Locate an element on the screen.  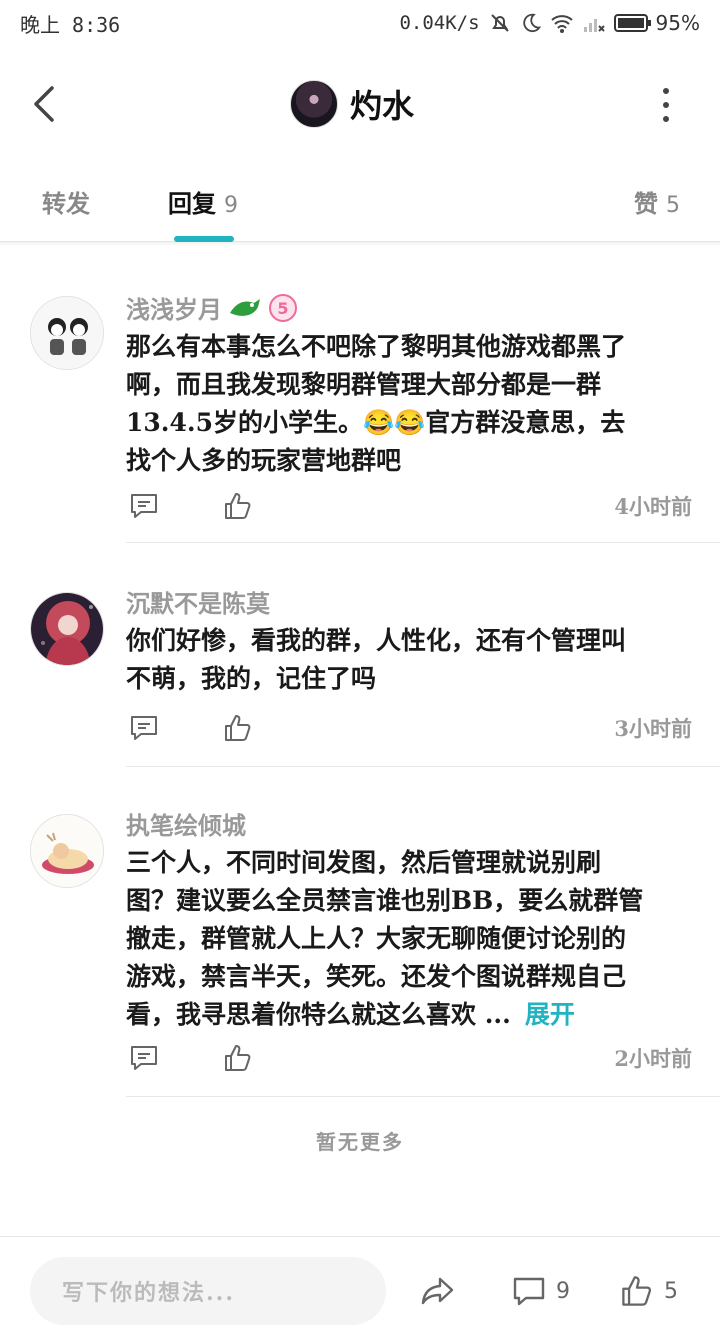
comment-time: 3小时前 is located at coordinates (653, 728).